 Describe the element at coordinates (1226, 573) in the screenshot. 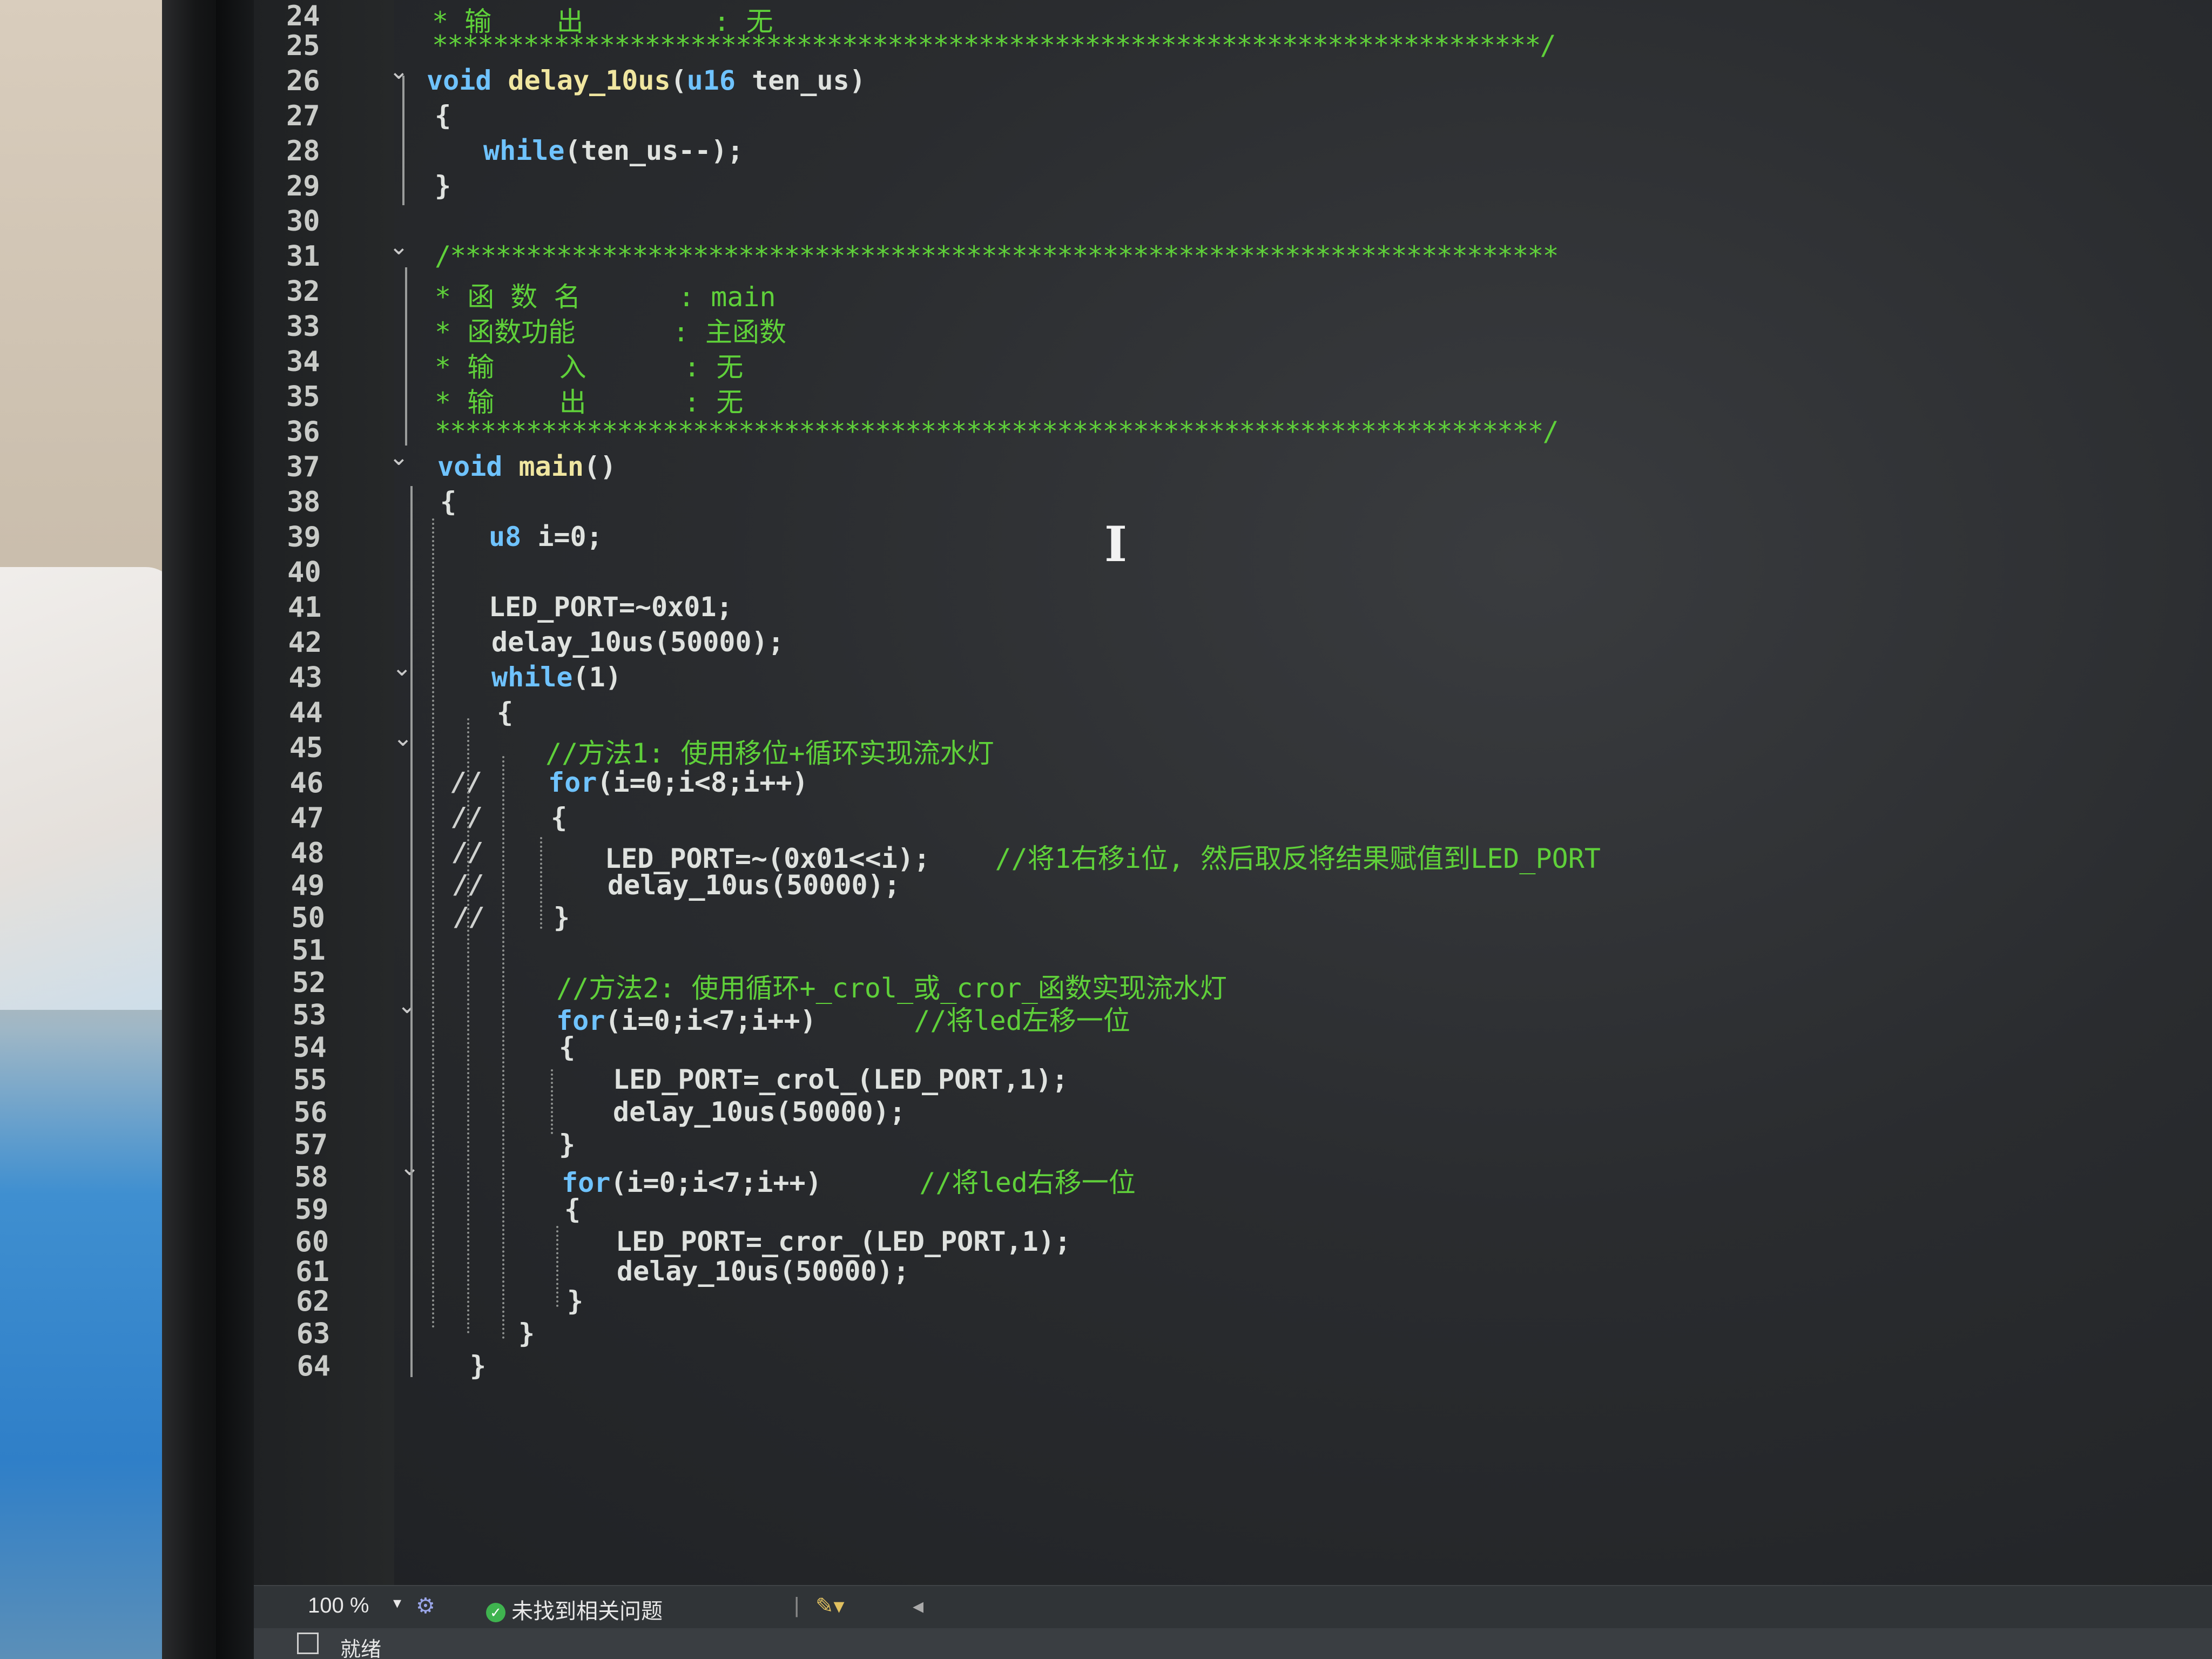

I see `code-line: 40` at that location.